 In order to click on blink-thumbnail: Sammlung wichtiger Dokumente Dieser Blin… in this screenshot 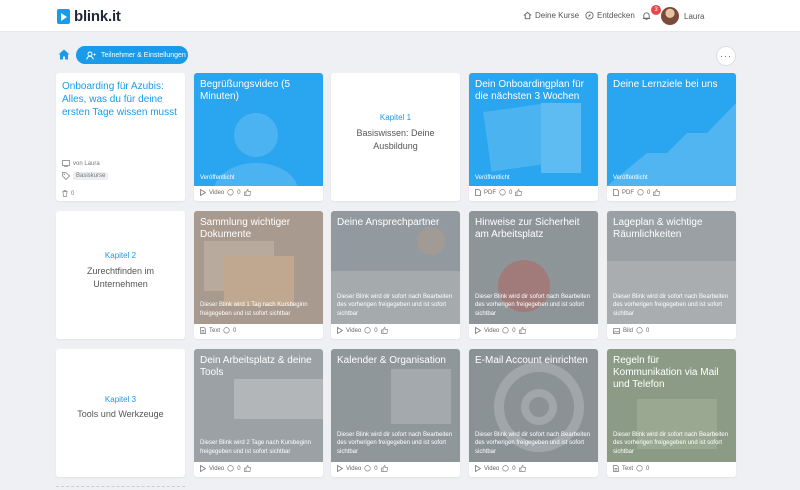, I will do `click(258, 267)`.